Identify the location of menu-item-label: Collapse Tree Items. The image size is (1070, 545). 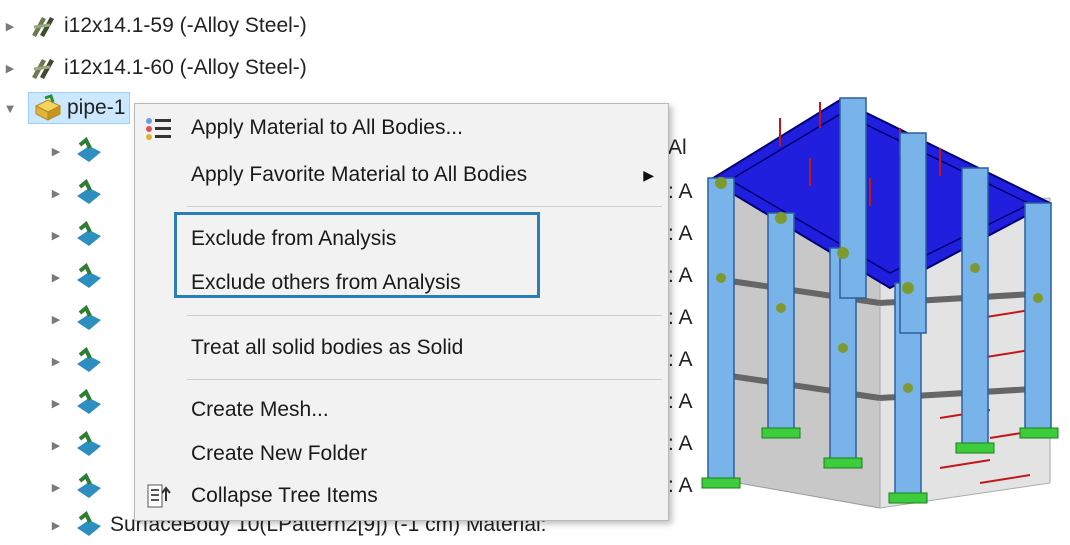
(284, 495).